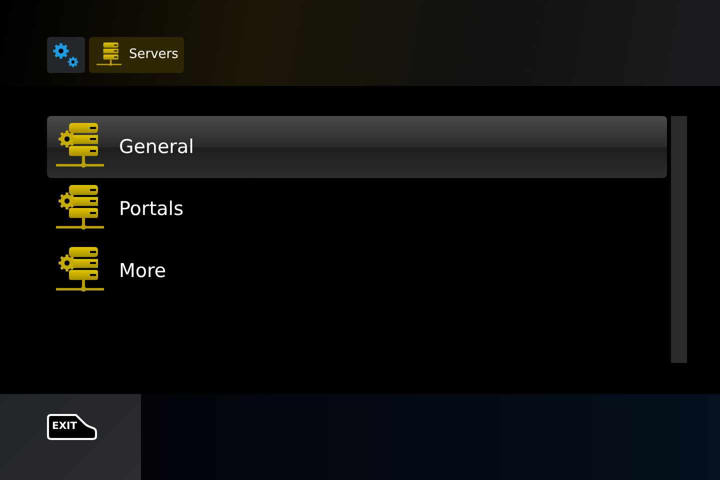  I want to click on settings-crumb, so click(66, 55).